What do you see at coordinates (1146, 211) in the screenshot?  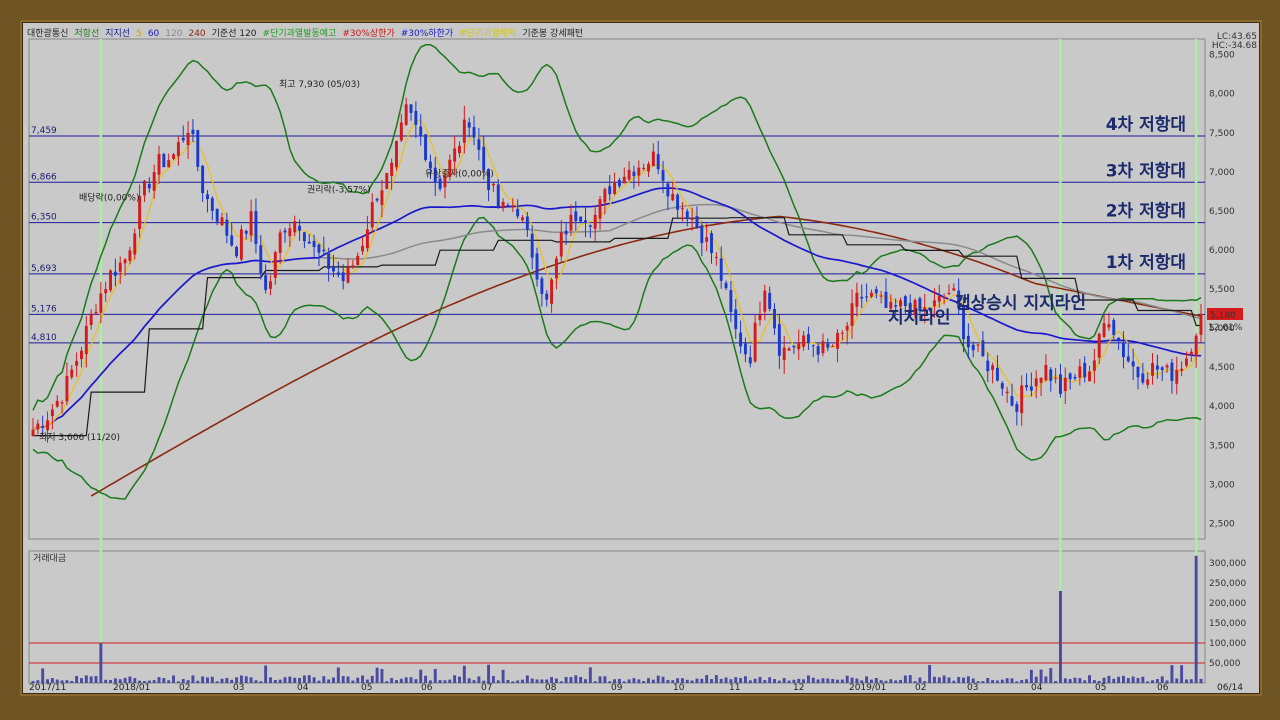 I see `annotation-r2: 2차 저항대` at bounding box center [1146, 211].